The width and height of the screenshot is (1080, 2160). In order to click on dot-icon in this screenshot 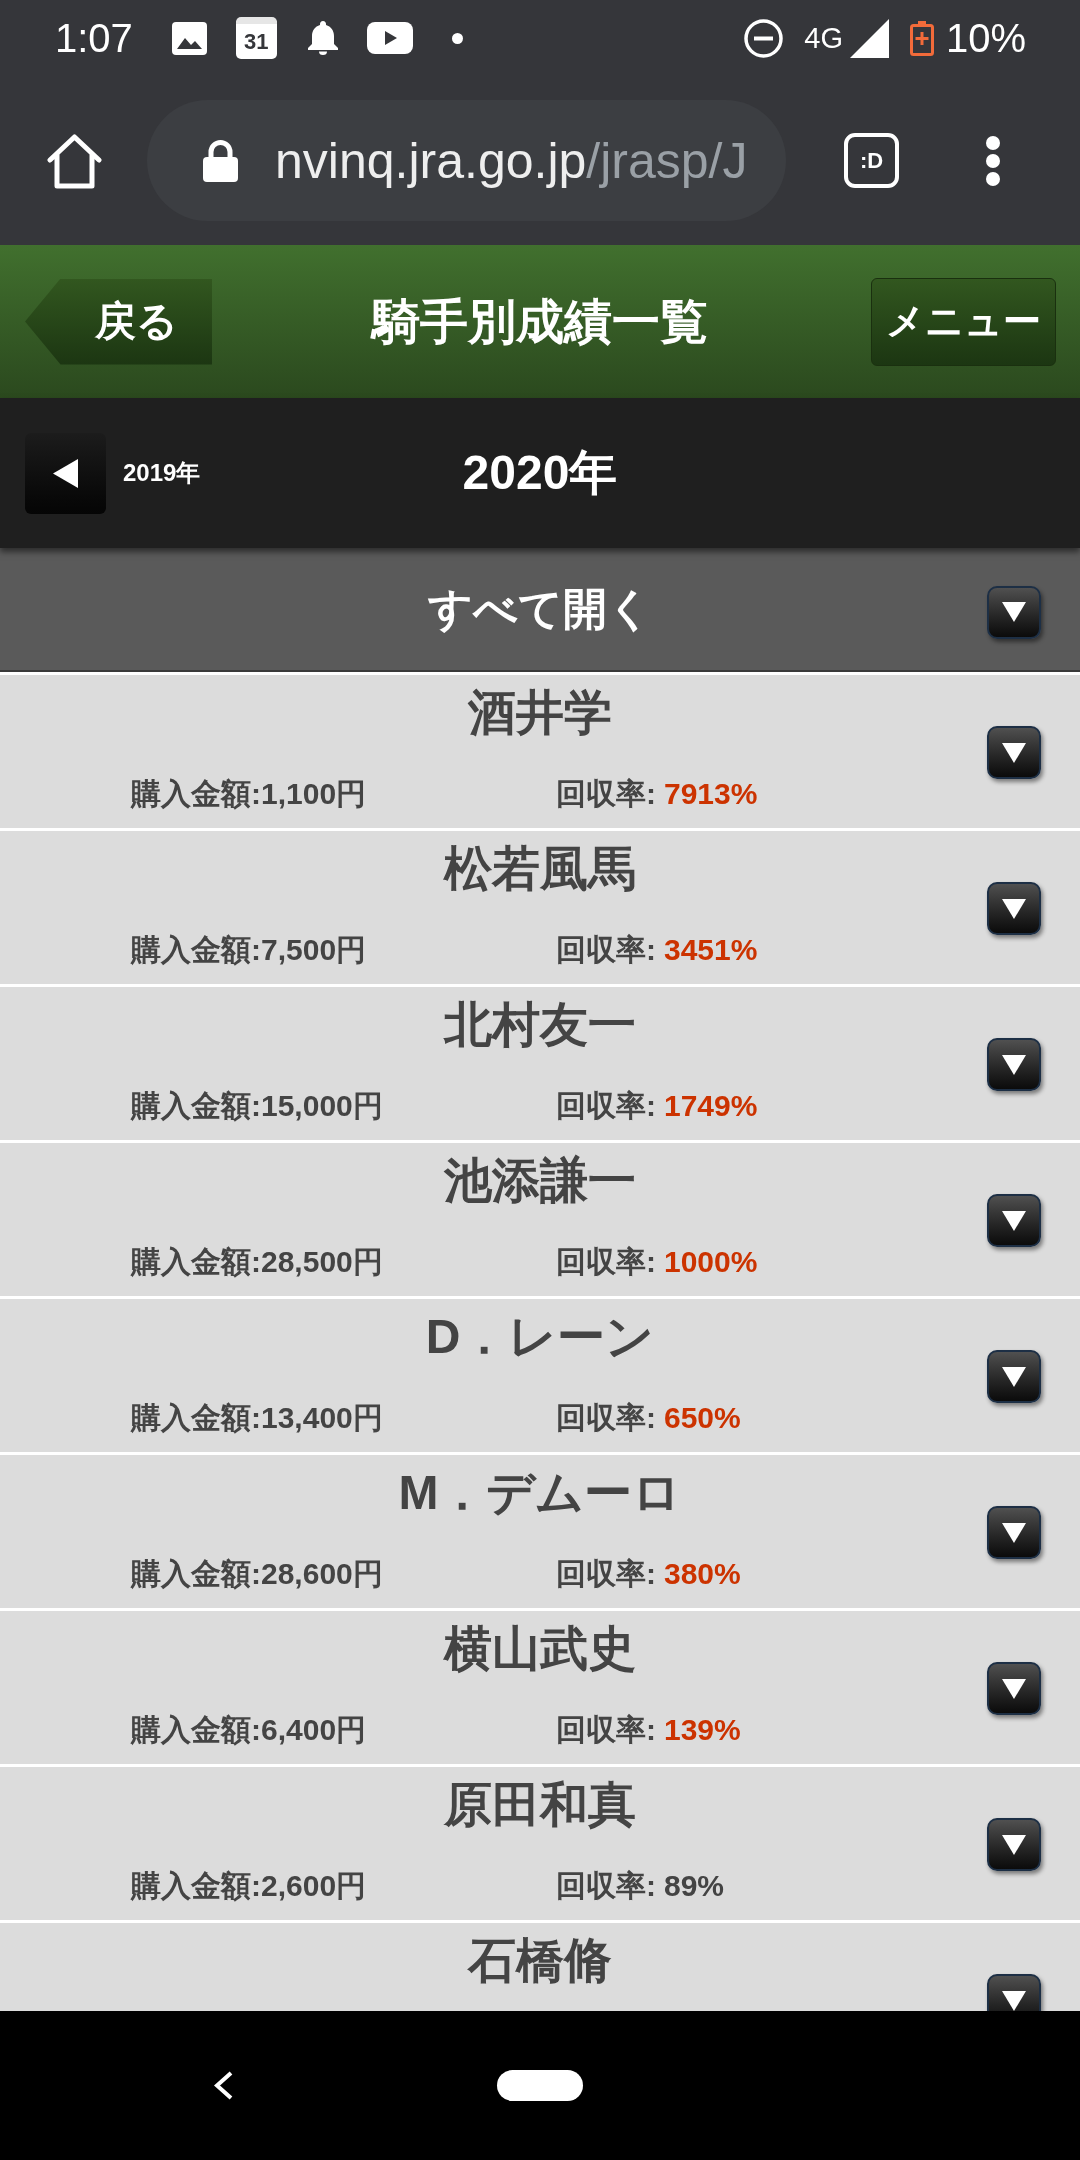, I will do `click(457, 38)`.